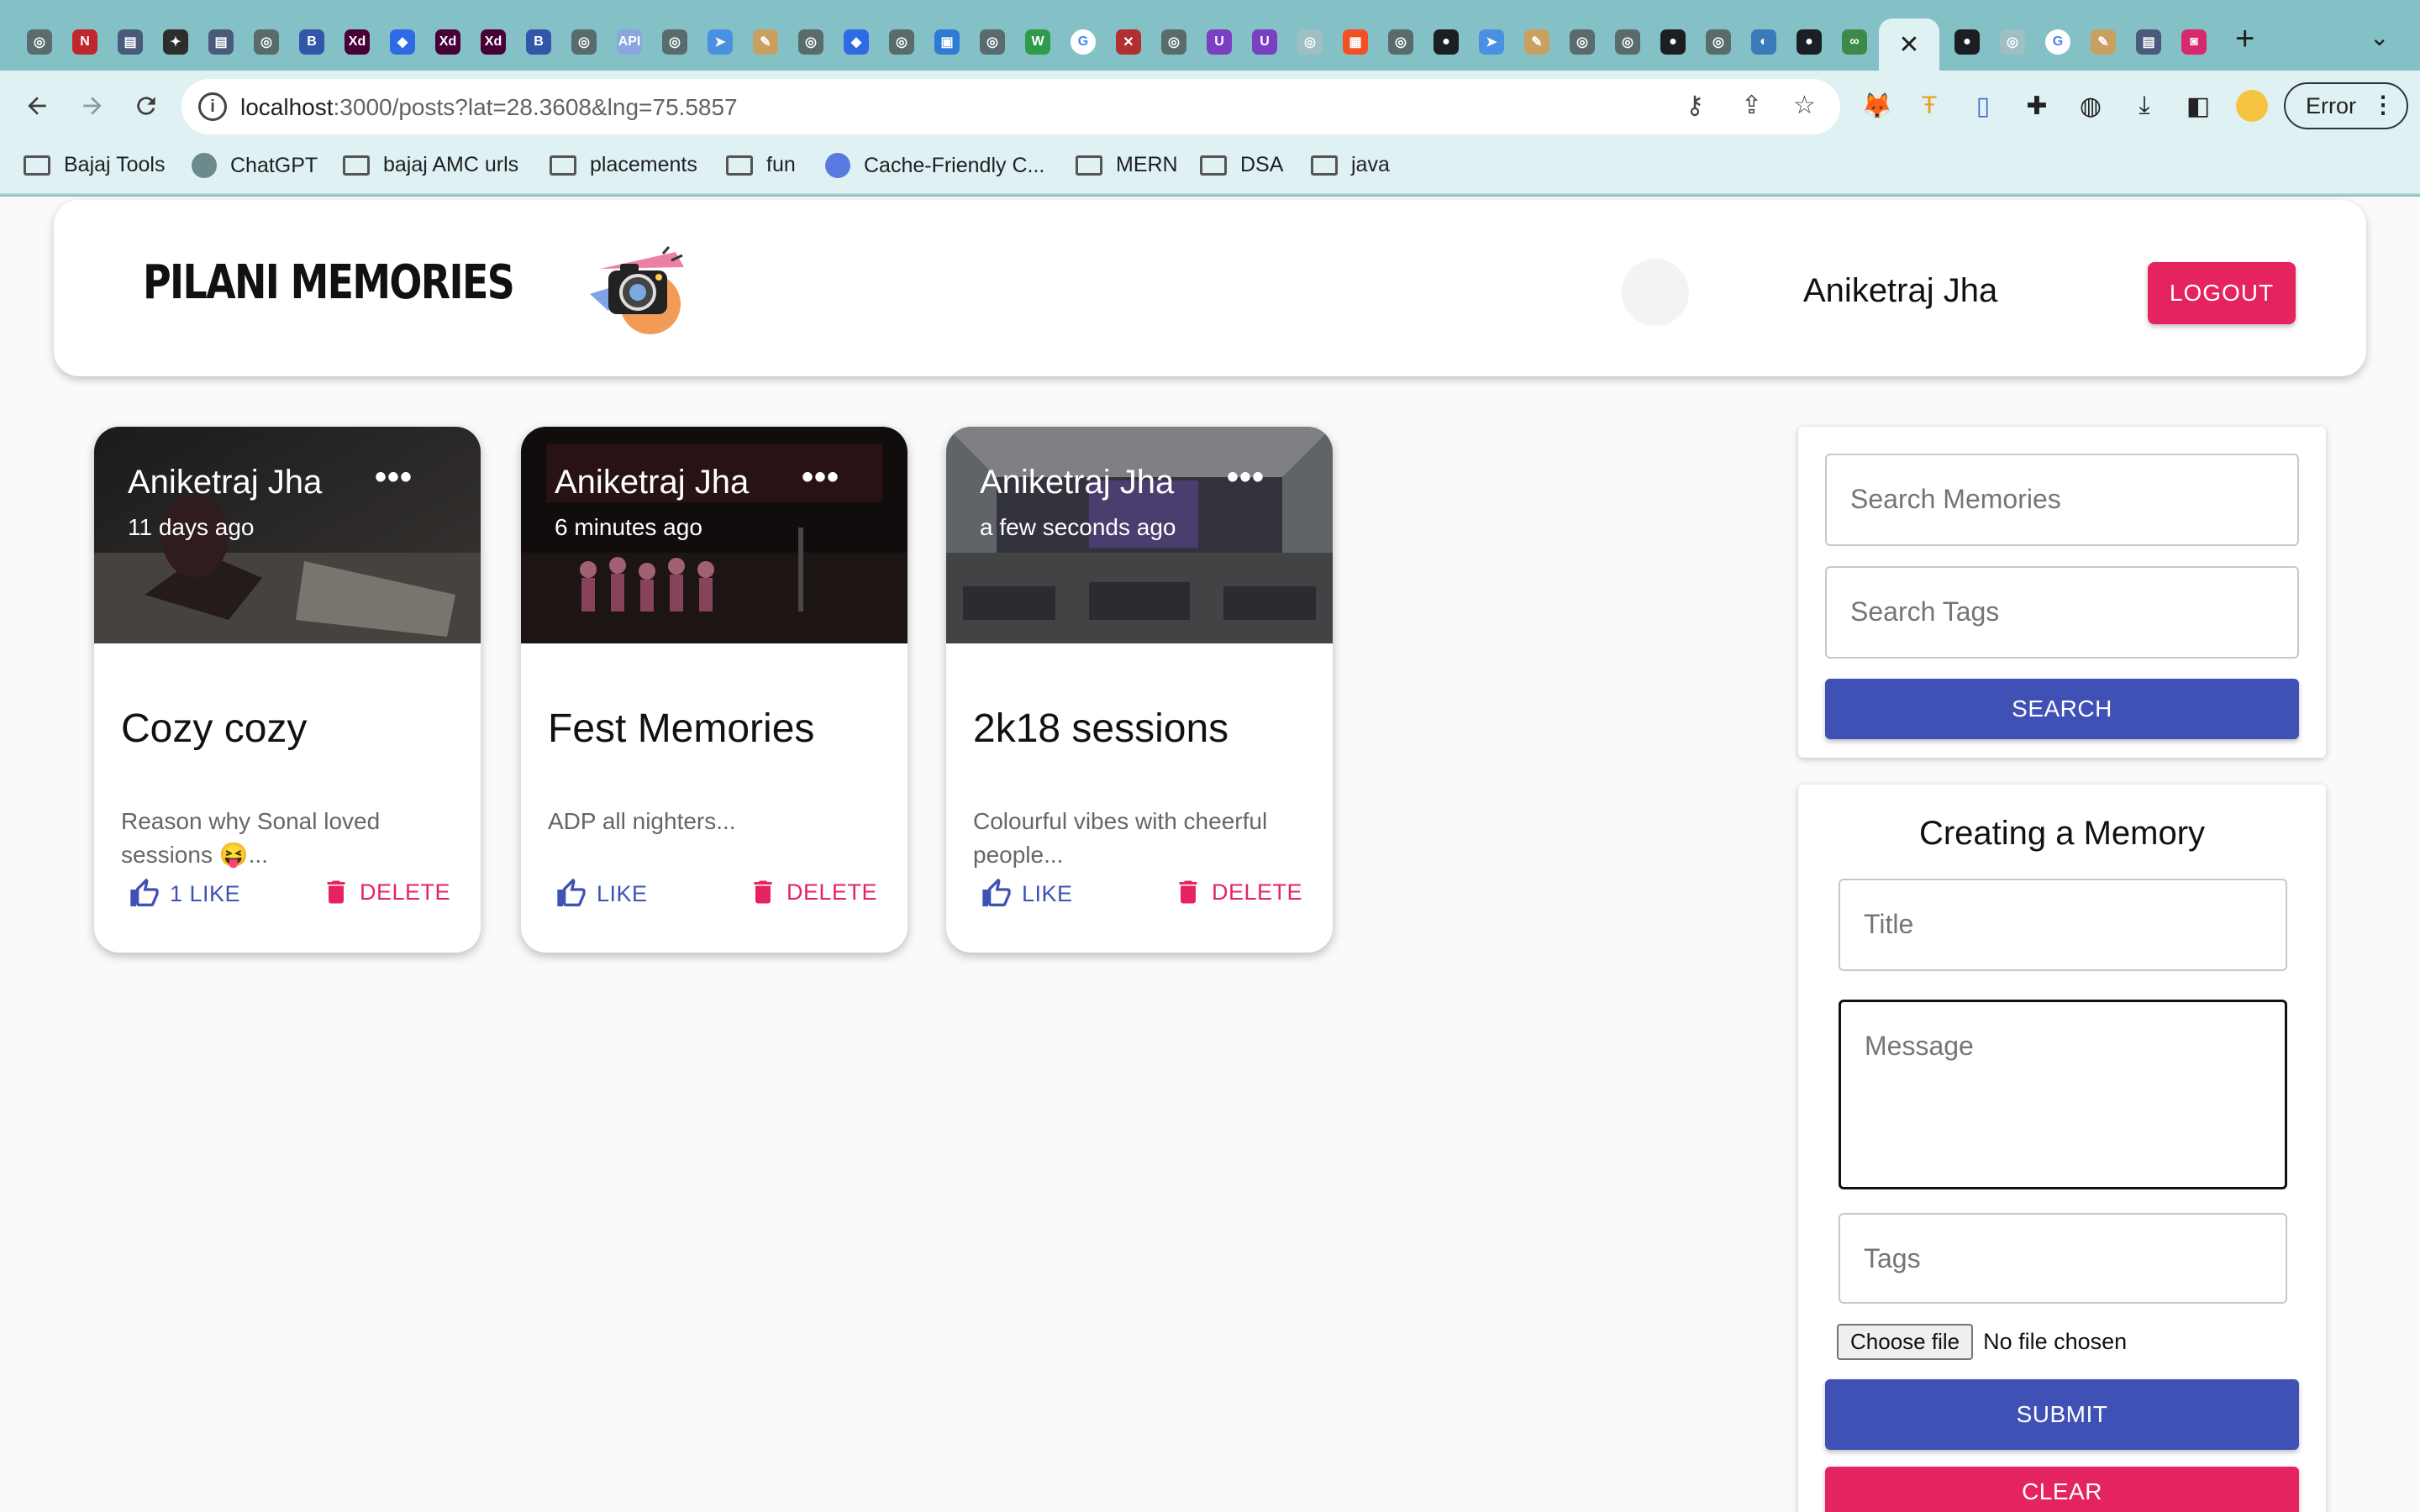  What do you see at coordinates (92, 106) in the screenshot?
I see `forward-button` at bounding box center [92, 106].